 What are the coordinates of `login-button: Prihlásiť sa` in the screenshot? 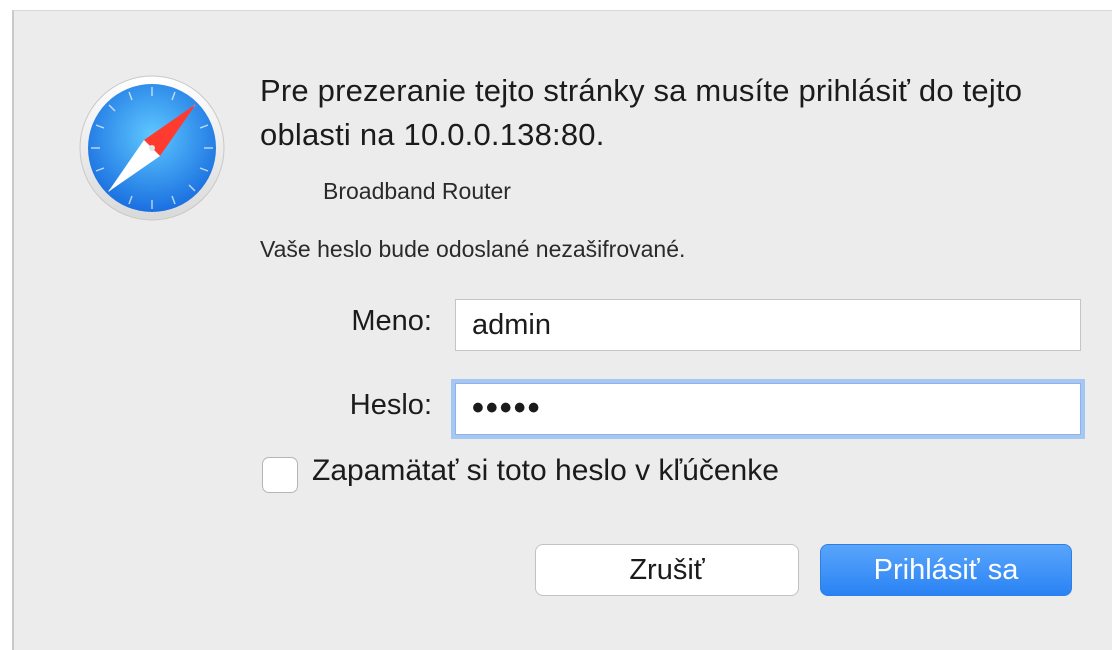 It's located at (946, 570).